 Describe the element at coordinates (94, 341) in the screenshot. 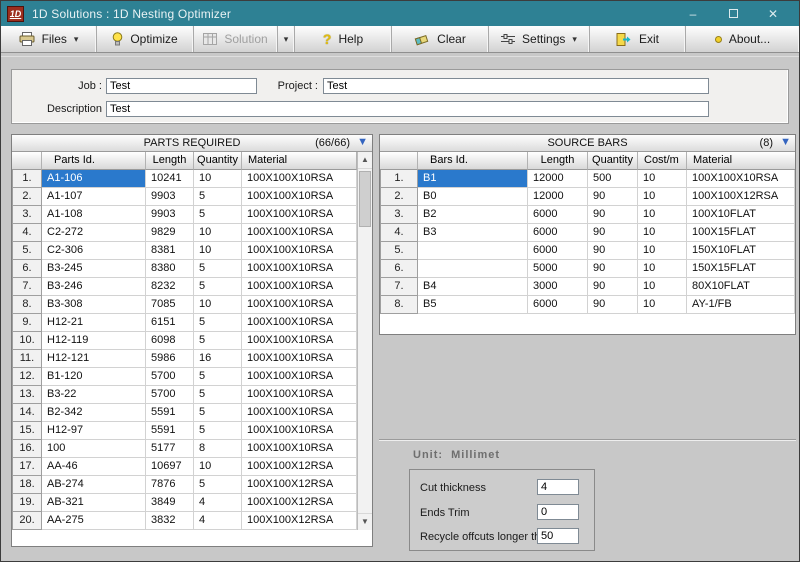

I see `part-id-cell: H12-119` at that location.